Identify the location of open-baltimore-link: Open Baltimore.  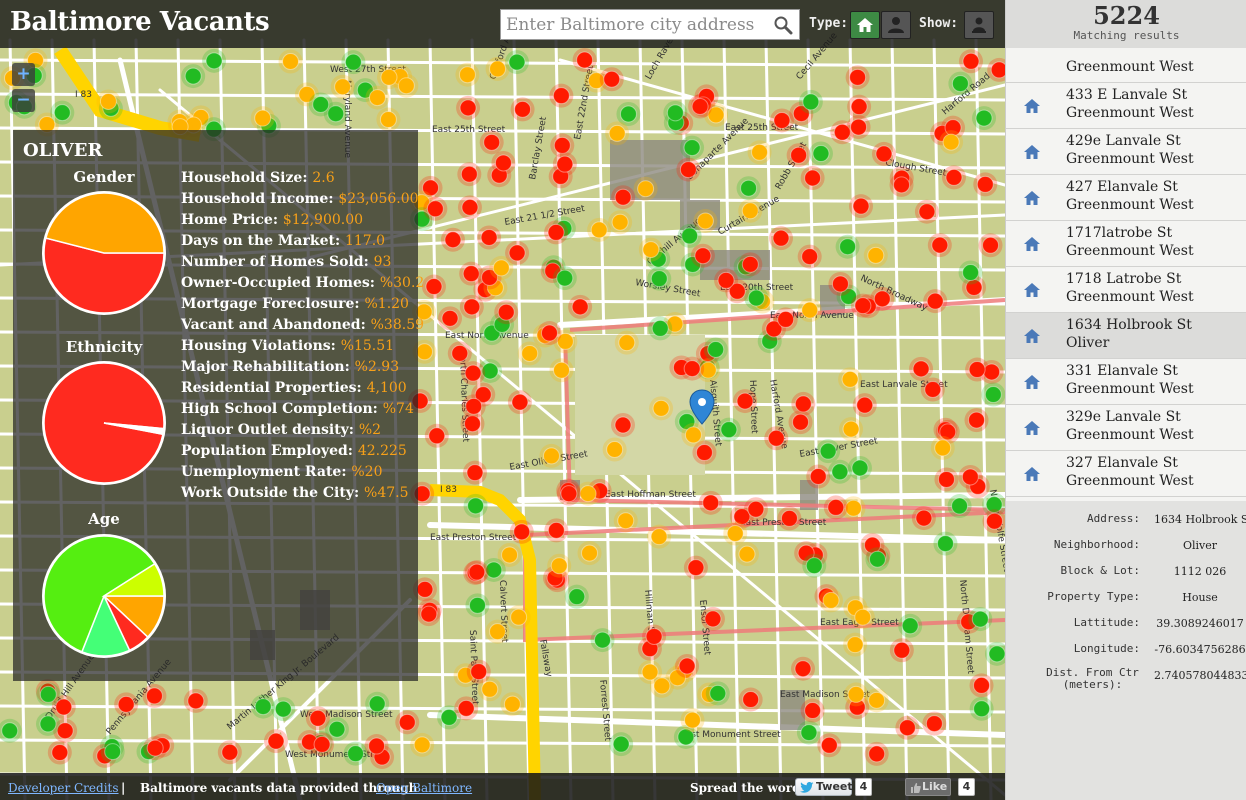
(424, 788).